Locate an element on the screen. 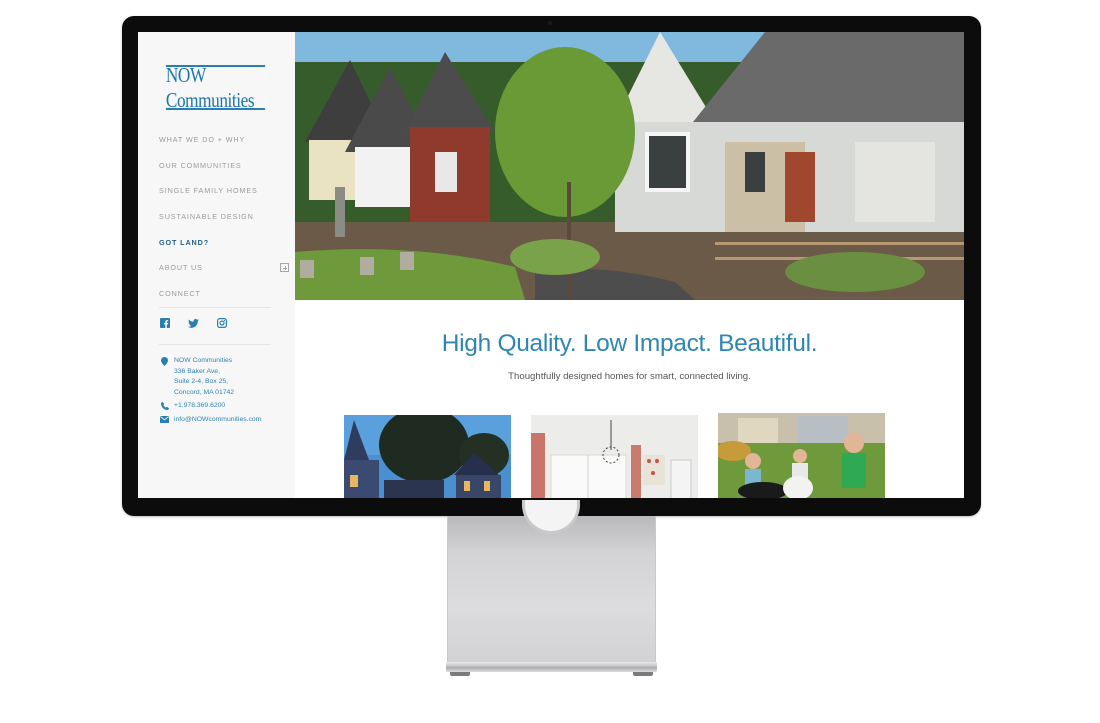  nav-item-label: SUSTAINABLE DESIGN is located at coordinates (206, 217).